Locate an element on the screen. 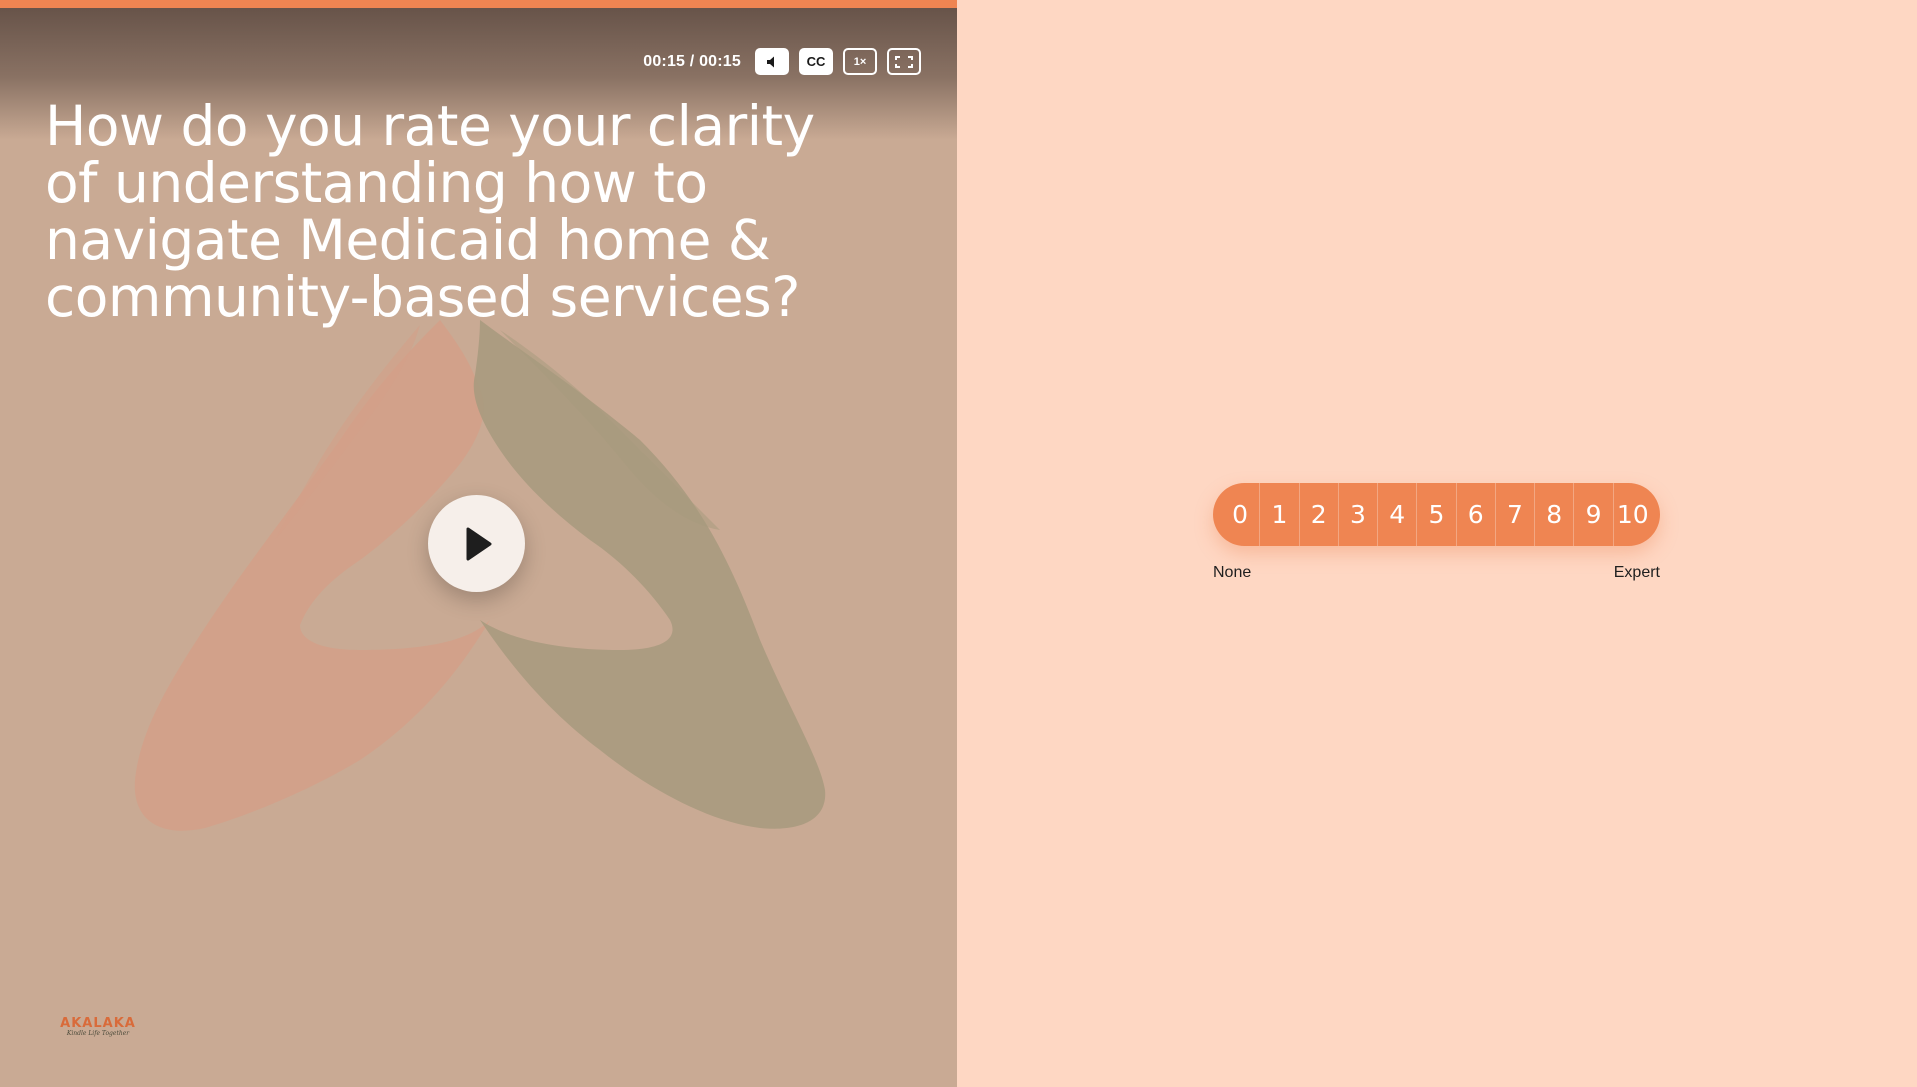 The width and height of the screenshot is (1917, 1087). speaker-icon is located at coordinates (770, 61).